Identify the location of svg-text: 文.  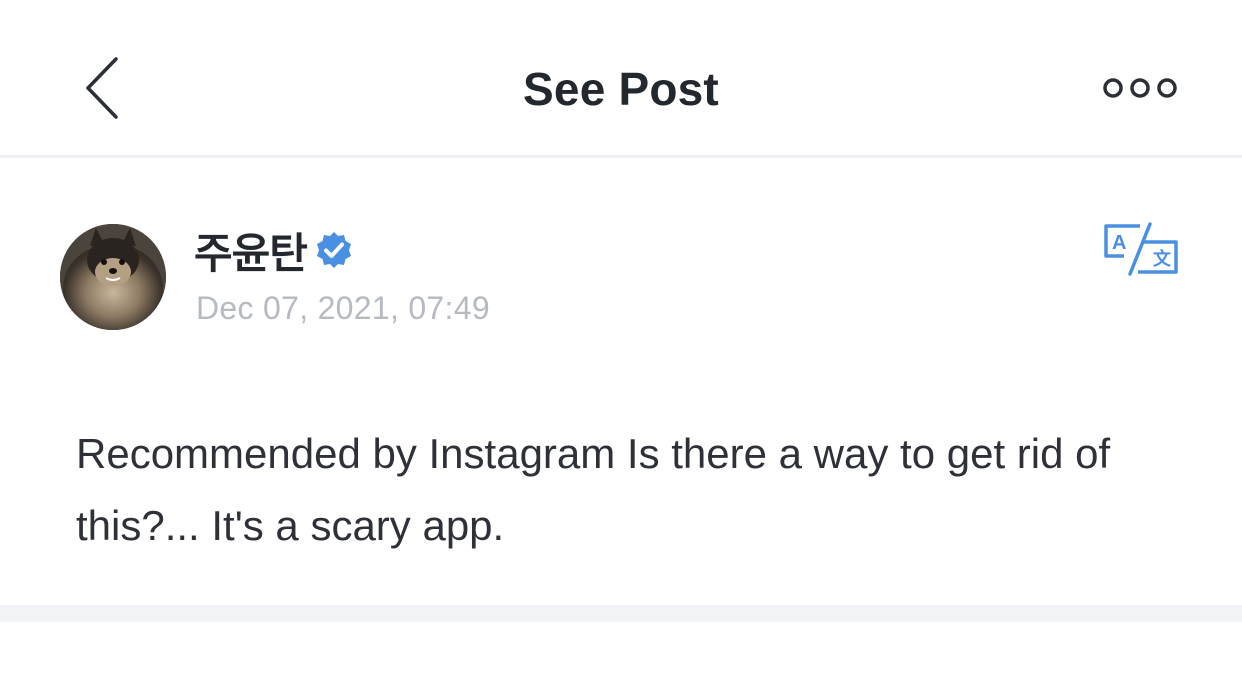
(1162, 259).